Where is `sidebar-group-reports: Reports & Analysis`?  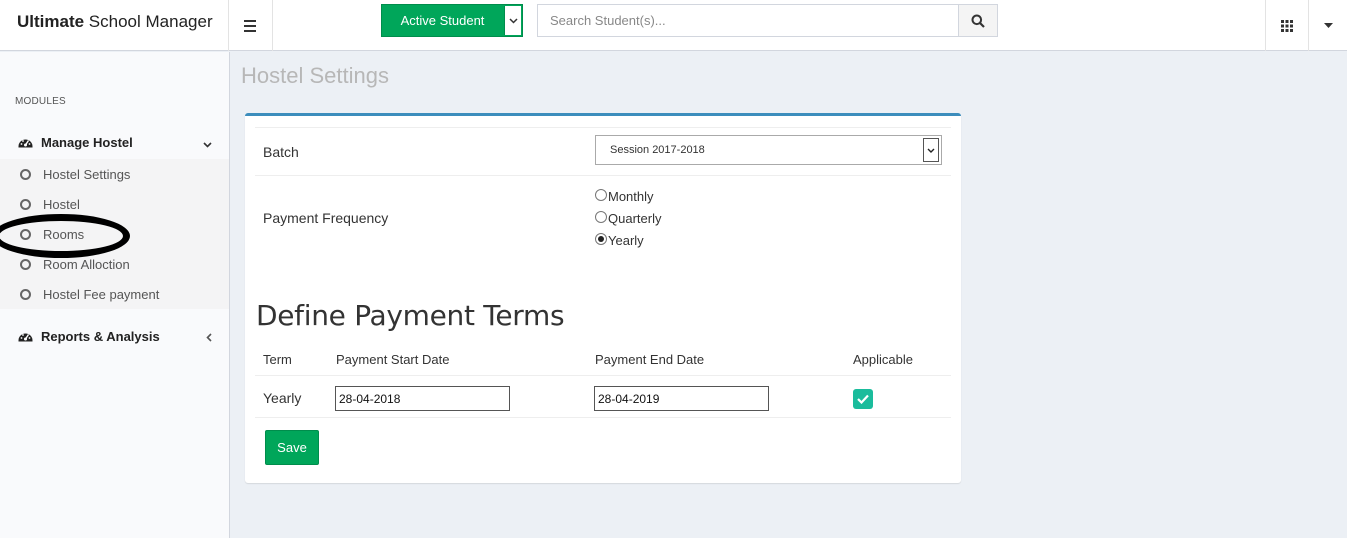 sidebar-group-reports: Reports & Analysis is located at coordinates (114, 336).